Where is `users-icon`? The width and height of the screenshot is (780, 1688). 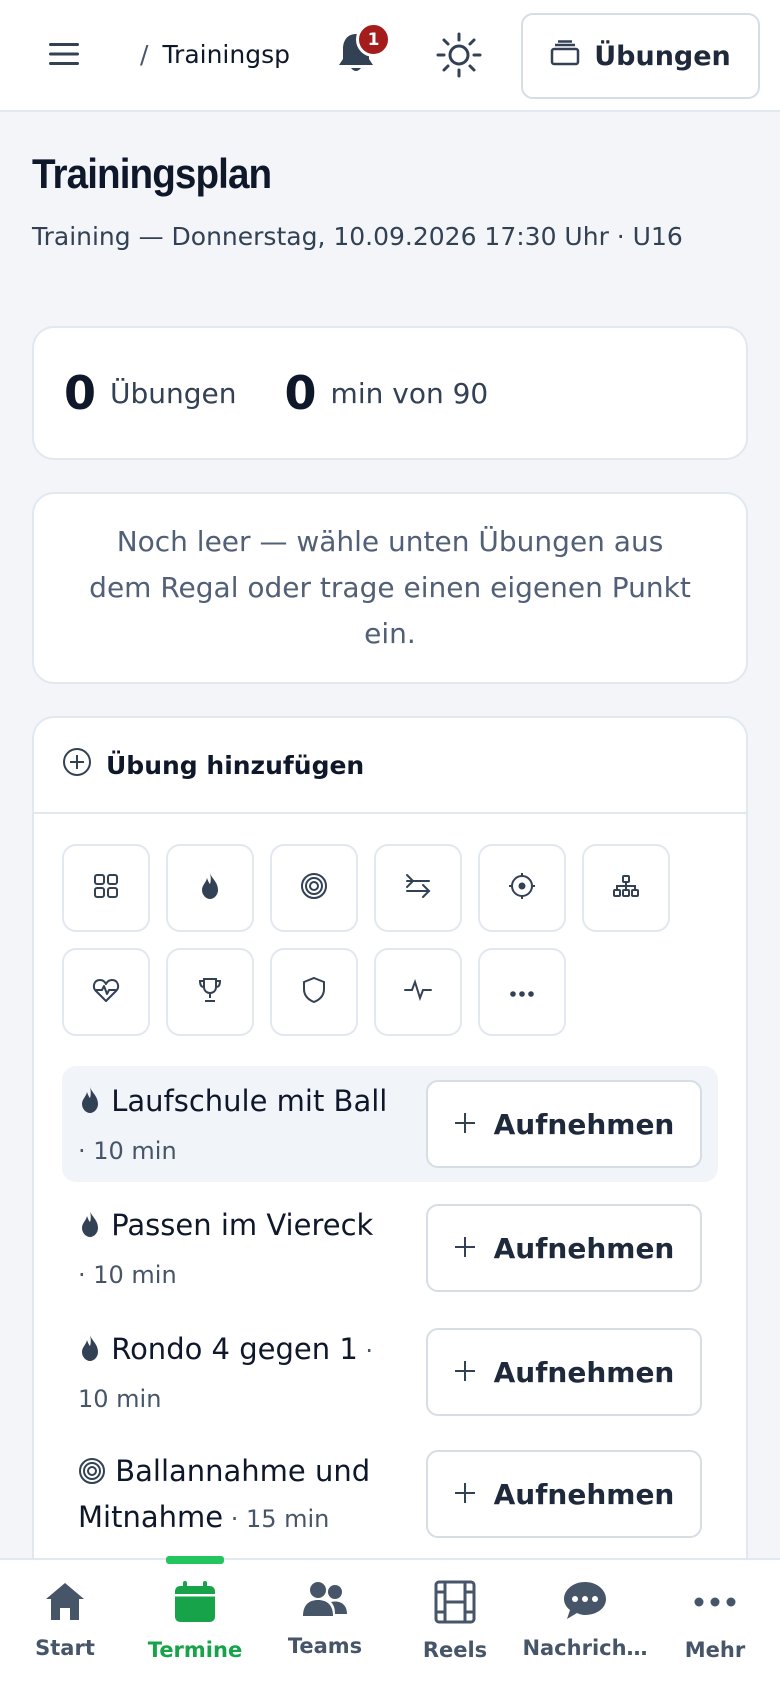
users-icon is located at coordinates (325, 1602).